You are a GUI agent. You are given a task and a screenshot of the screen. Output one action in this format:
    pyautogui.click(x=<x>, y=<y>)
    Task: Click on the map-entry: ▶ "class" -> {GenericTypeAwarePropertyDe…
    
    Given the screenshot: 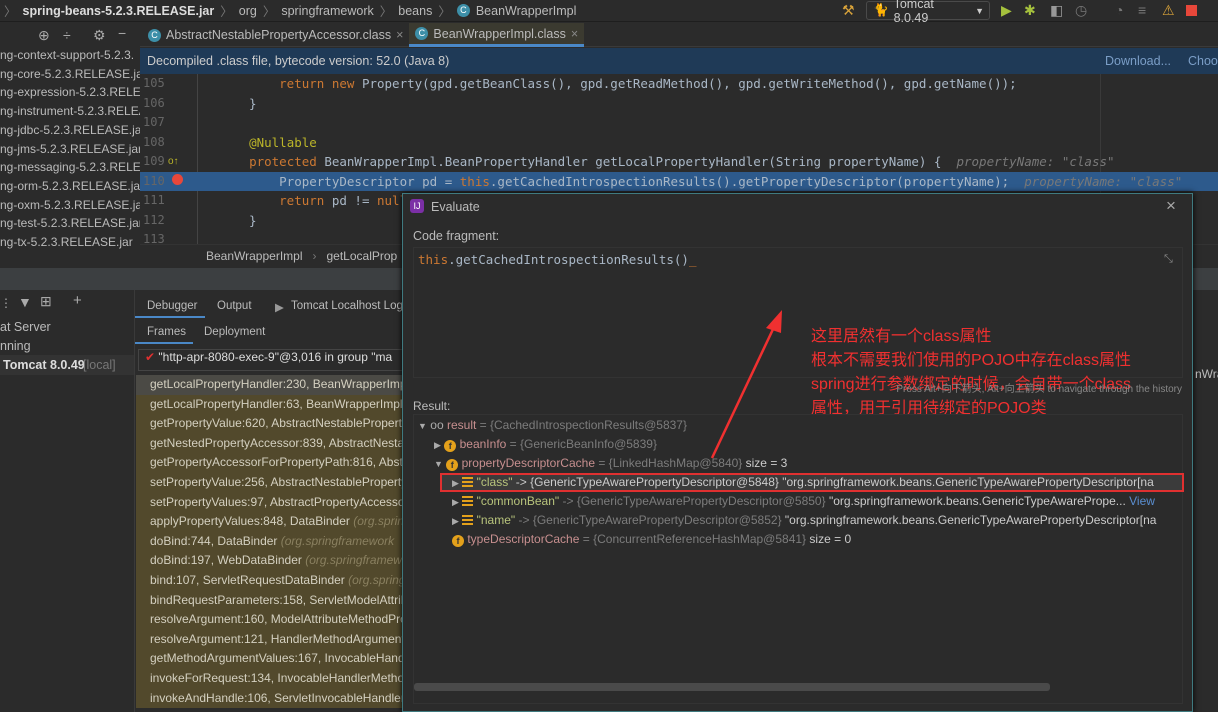 What is the action you would take?
    pyautogui.click(x=812, y=482)
    